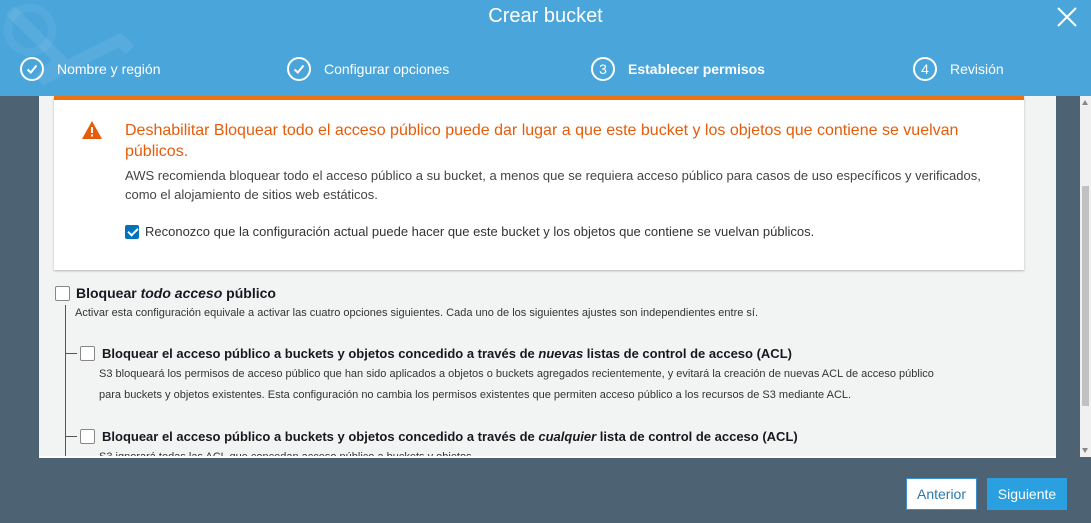 The height and width of the screenshot is (523, 1091). I want to click on step-label: Configurar opciones, so click(387, 69).